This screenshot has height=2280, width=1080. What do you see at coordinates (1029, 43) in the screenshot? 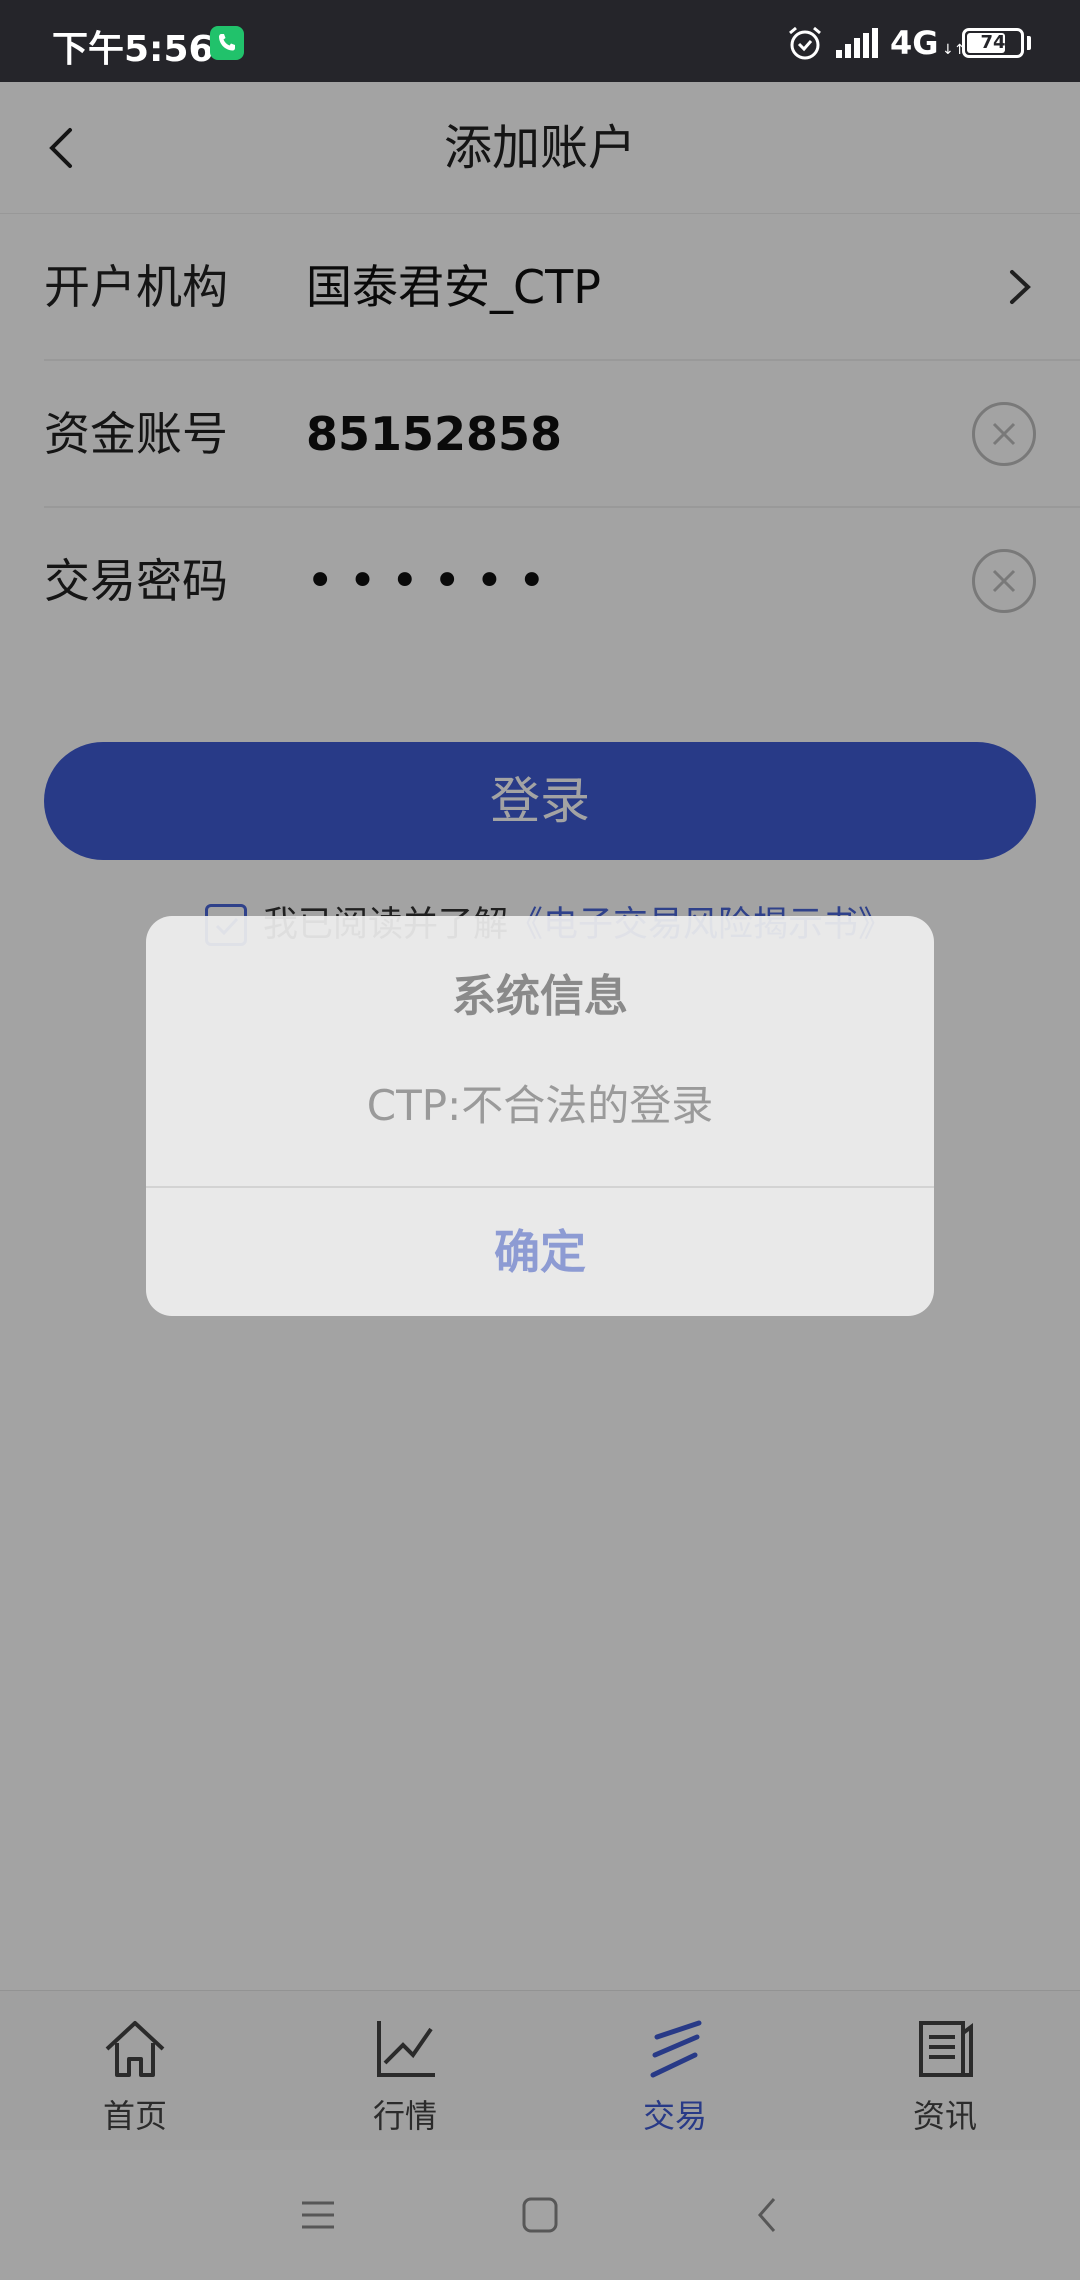
I see `battery-tip` at bounding box center [1029, 43].